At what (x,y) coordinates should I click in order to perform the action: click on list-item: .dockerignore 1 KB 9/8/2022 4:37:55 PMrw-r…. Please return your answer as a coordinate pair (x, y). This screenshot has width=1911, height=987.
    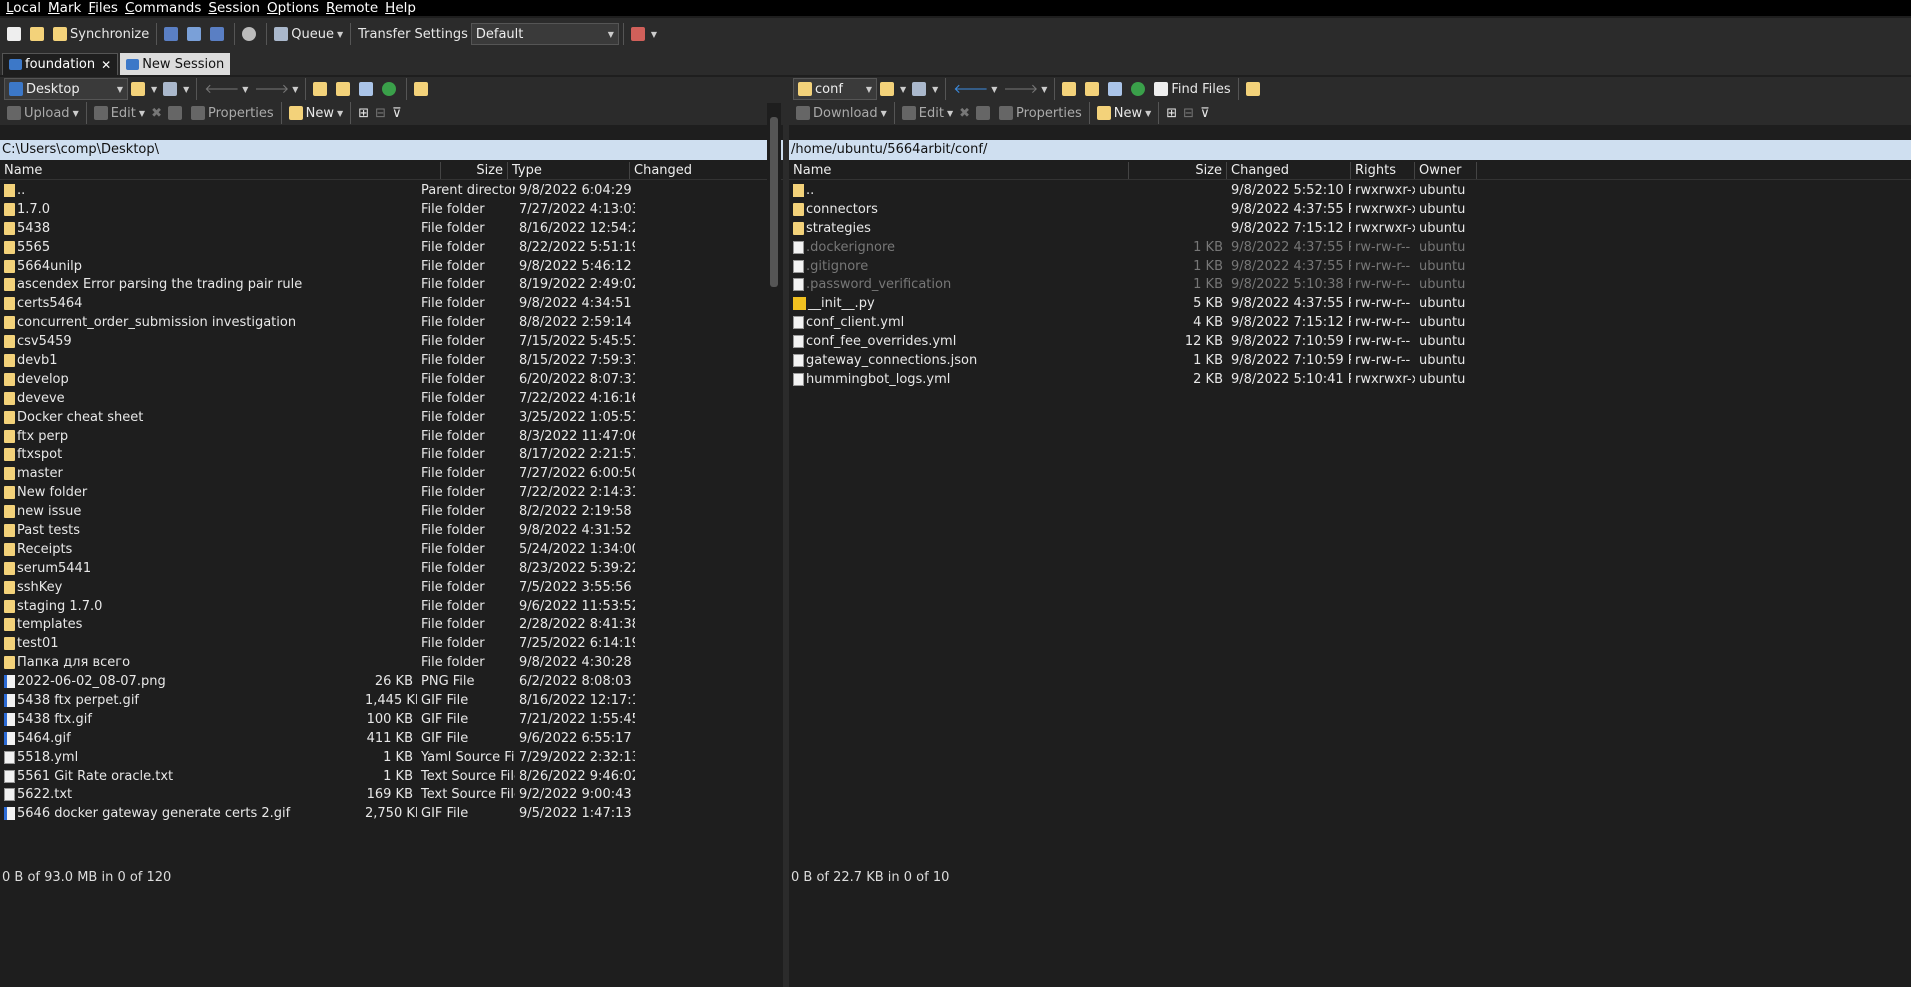
    Looking at the image, I should click on (1350, 247).